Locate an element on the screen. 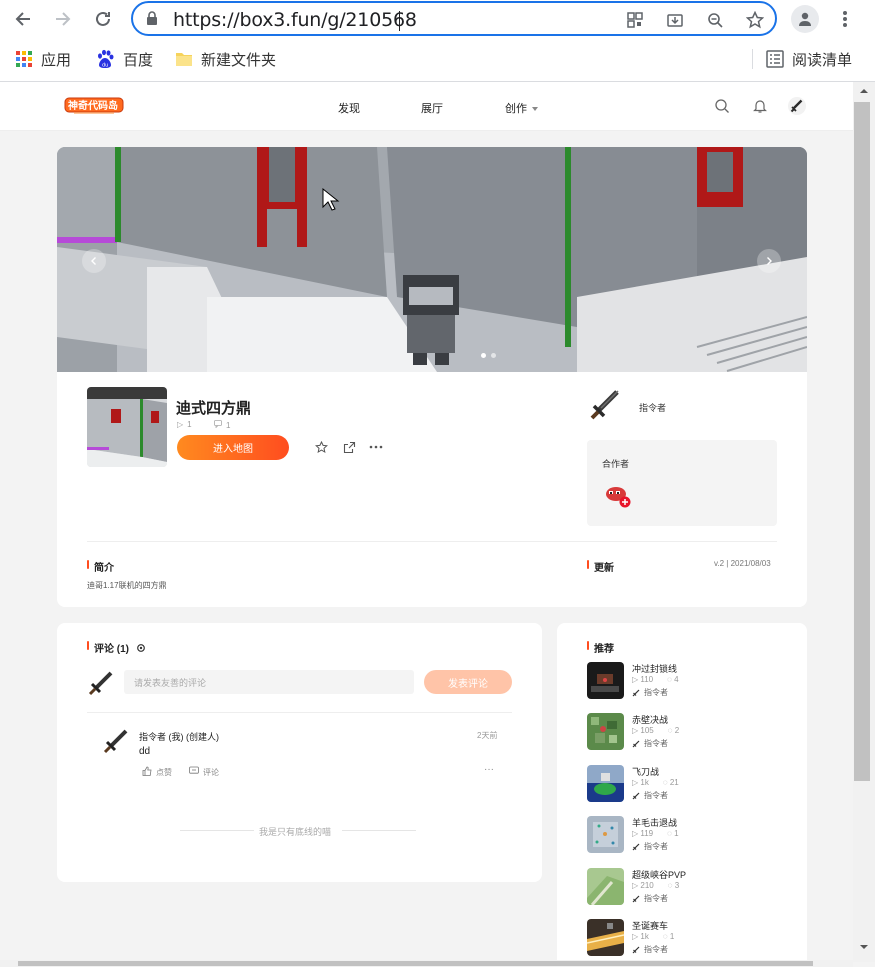 The width and height of the screenshot is (875, 967). bookmark-star-icon is located at coordinates (755, 20).